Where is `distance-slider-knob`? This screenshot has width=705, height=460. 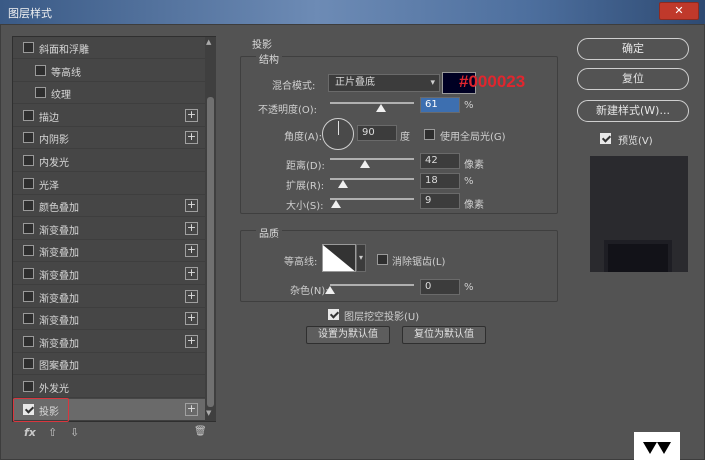 distance-slider-knob is located at coordinates (365, 164).